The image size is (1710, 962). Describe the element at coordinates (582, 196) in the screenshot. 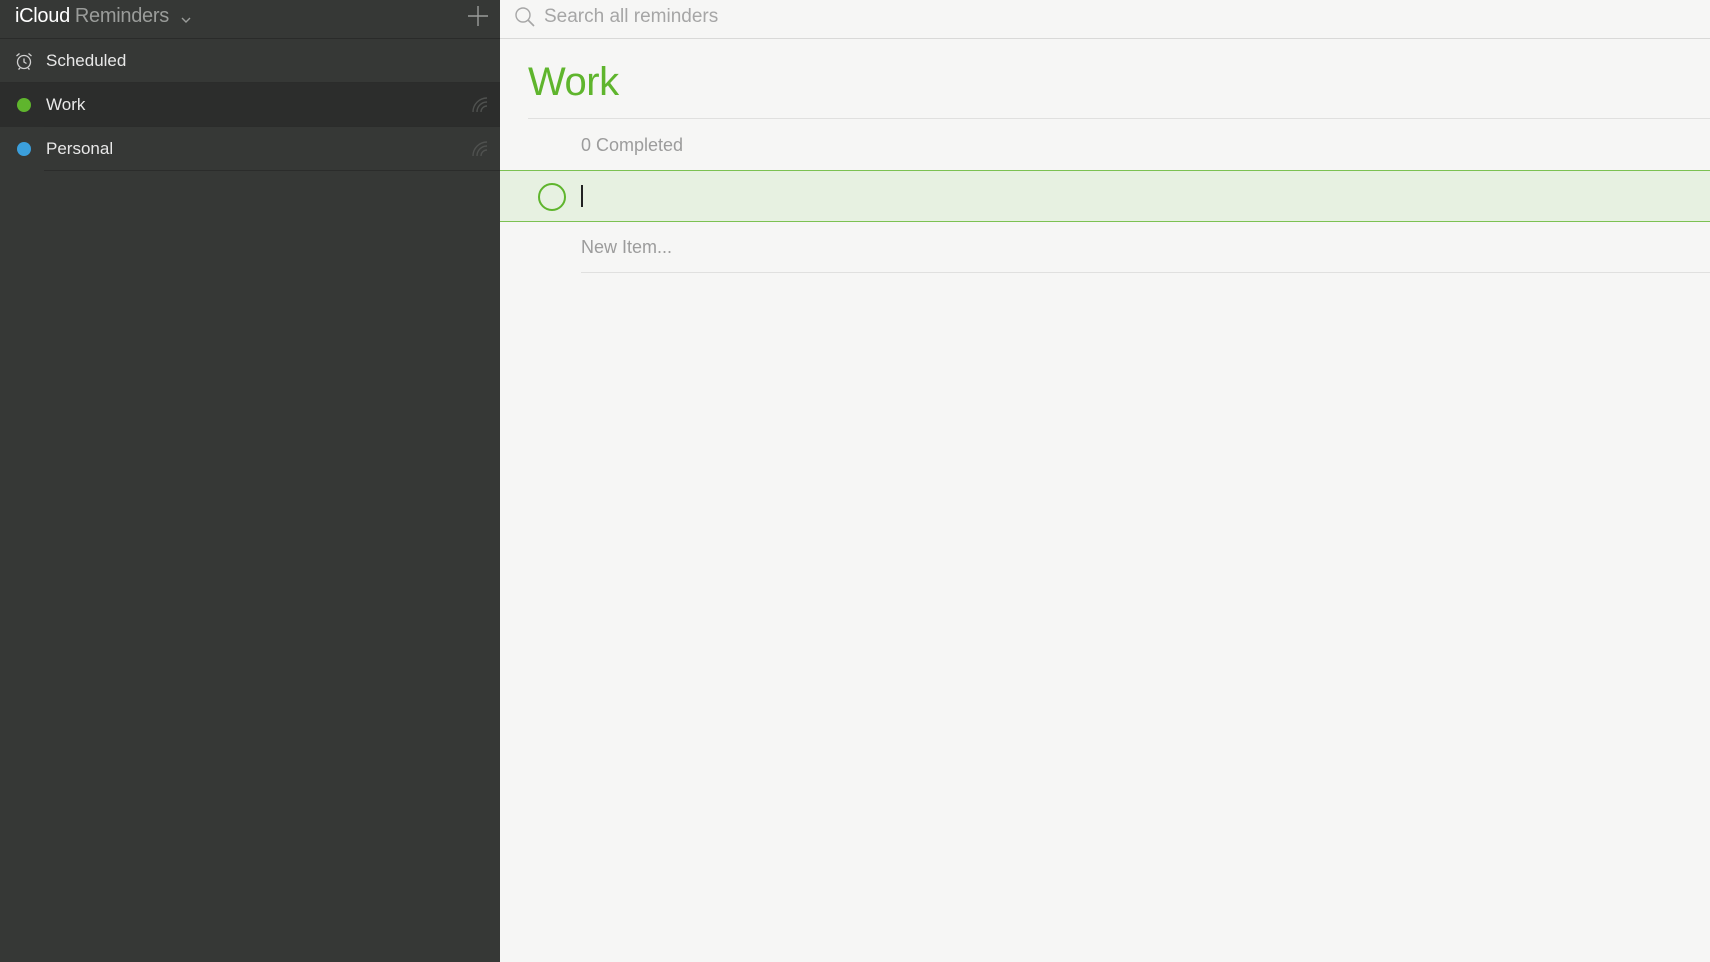

I see `text-caret` at that location.